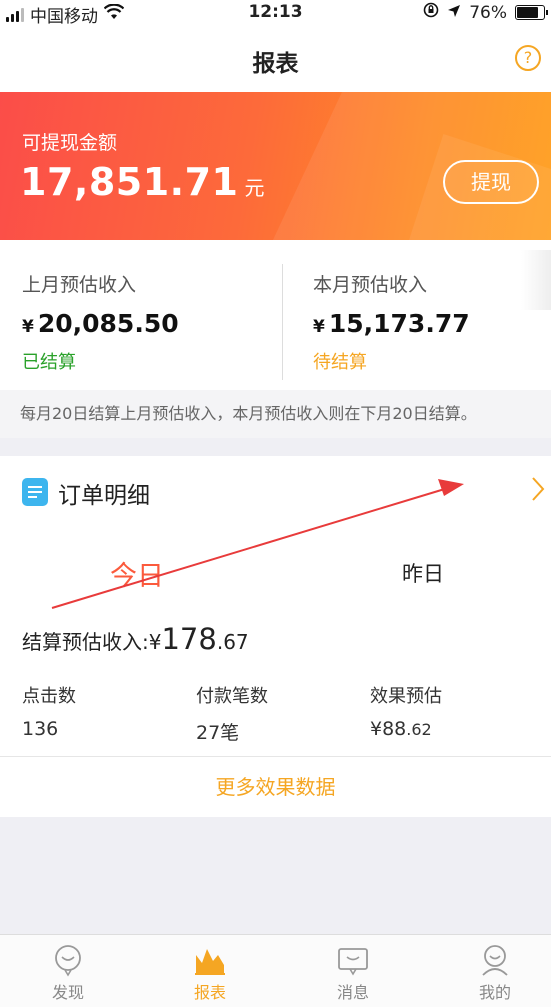  I want to click on this-month-status: 待结算, so click(340, 362).